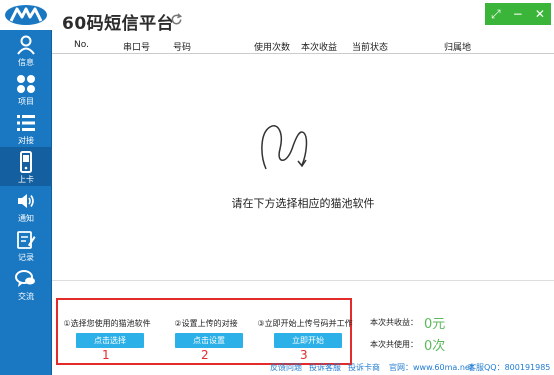 The width and height of the screenshot is (554, 375). I want to click on empty-state-message: 请在下方选择相应的猫池软件, so click(303, 203).